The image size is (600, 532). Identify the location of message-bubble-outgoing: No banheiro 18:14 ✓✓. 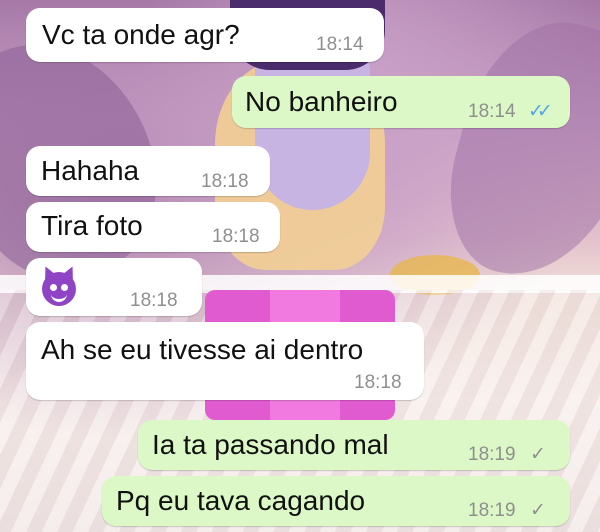
(401, 102).